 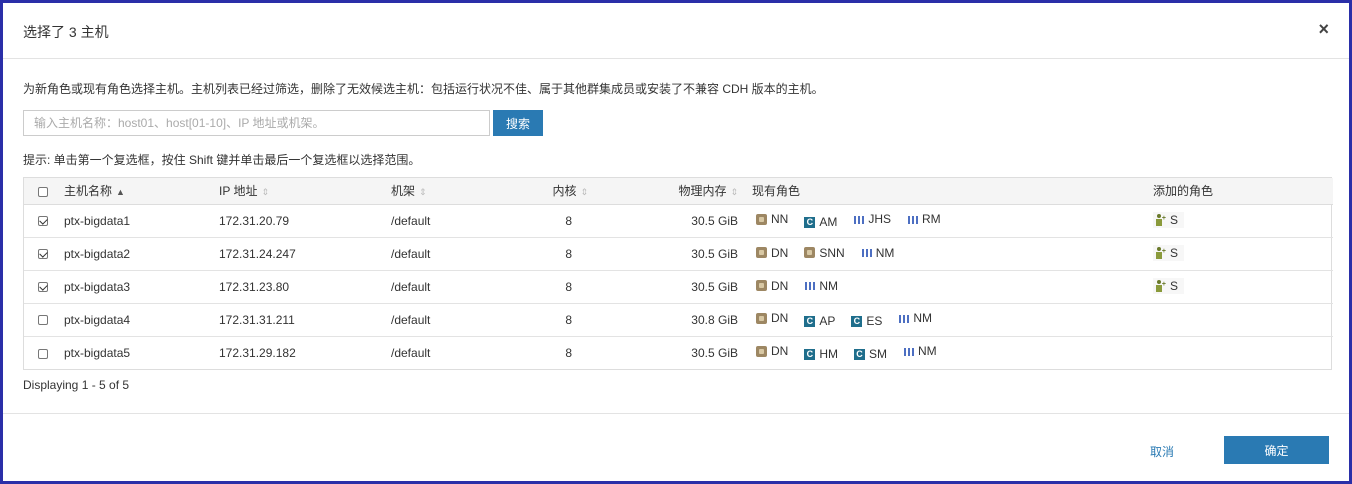 I want to click on column-header-ip: IP 地址 ⇕, so click(x=305, y=191).